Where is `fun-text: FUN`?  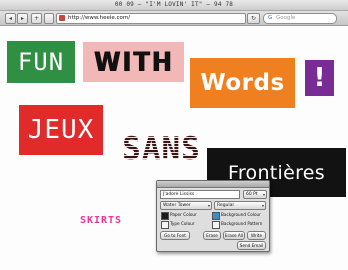
fun-text: FUN is located at coordinates (41, 62).